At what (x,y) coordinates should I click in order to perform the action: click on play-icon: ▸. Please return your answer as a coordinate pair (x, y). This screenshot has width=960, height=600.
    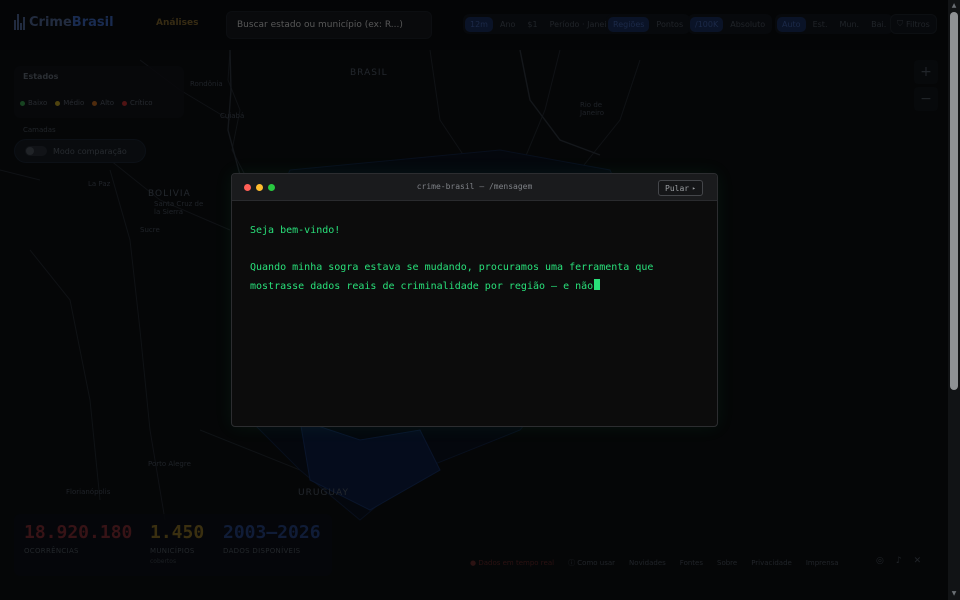
    Looking at the image, I should click on (694, 188).